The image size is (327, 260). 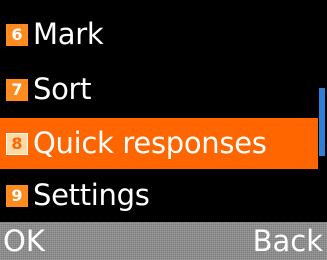 I want to click on ok-softkey: OK, so click(x=24, y=241).